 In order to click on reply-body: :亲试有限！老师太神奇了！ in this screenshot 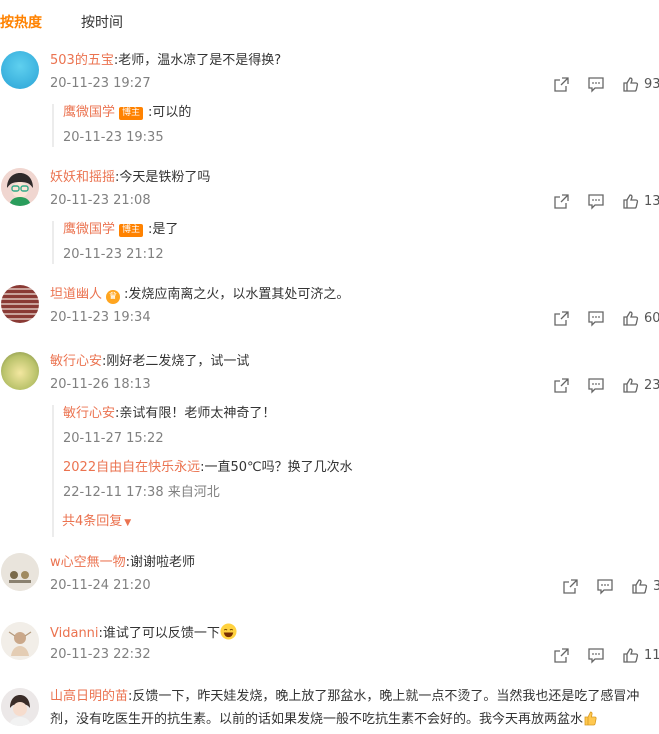, I will do `click(195, 413)`.